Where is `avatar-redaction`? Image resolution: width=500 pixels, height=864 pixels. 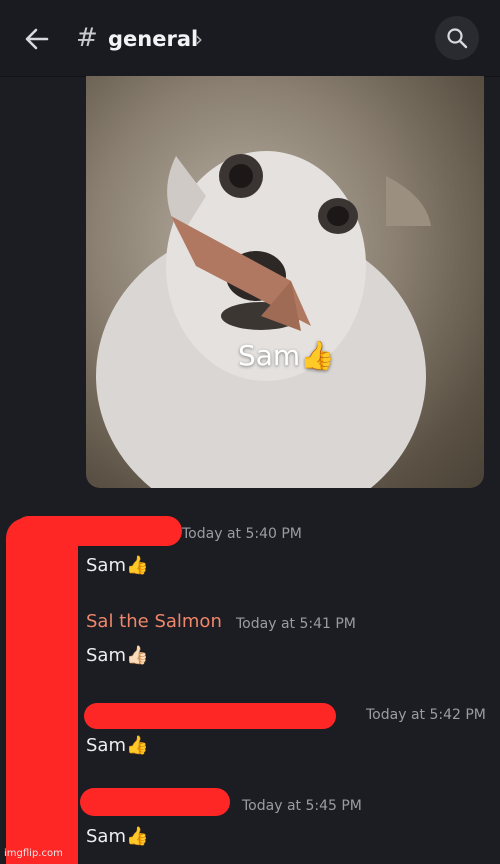
avatar-redaction is located at coordinates (42, 691).